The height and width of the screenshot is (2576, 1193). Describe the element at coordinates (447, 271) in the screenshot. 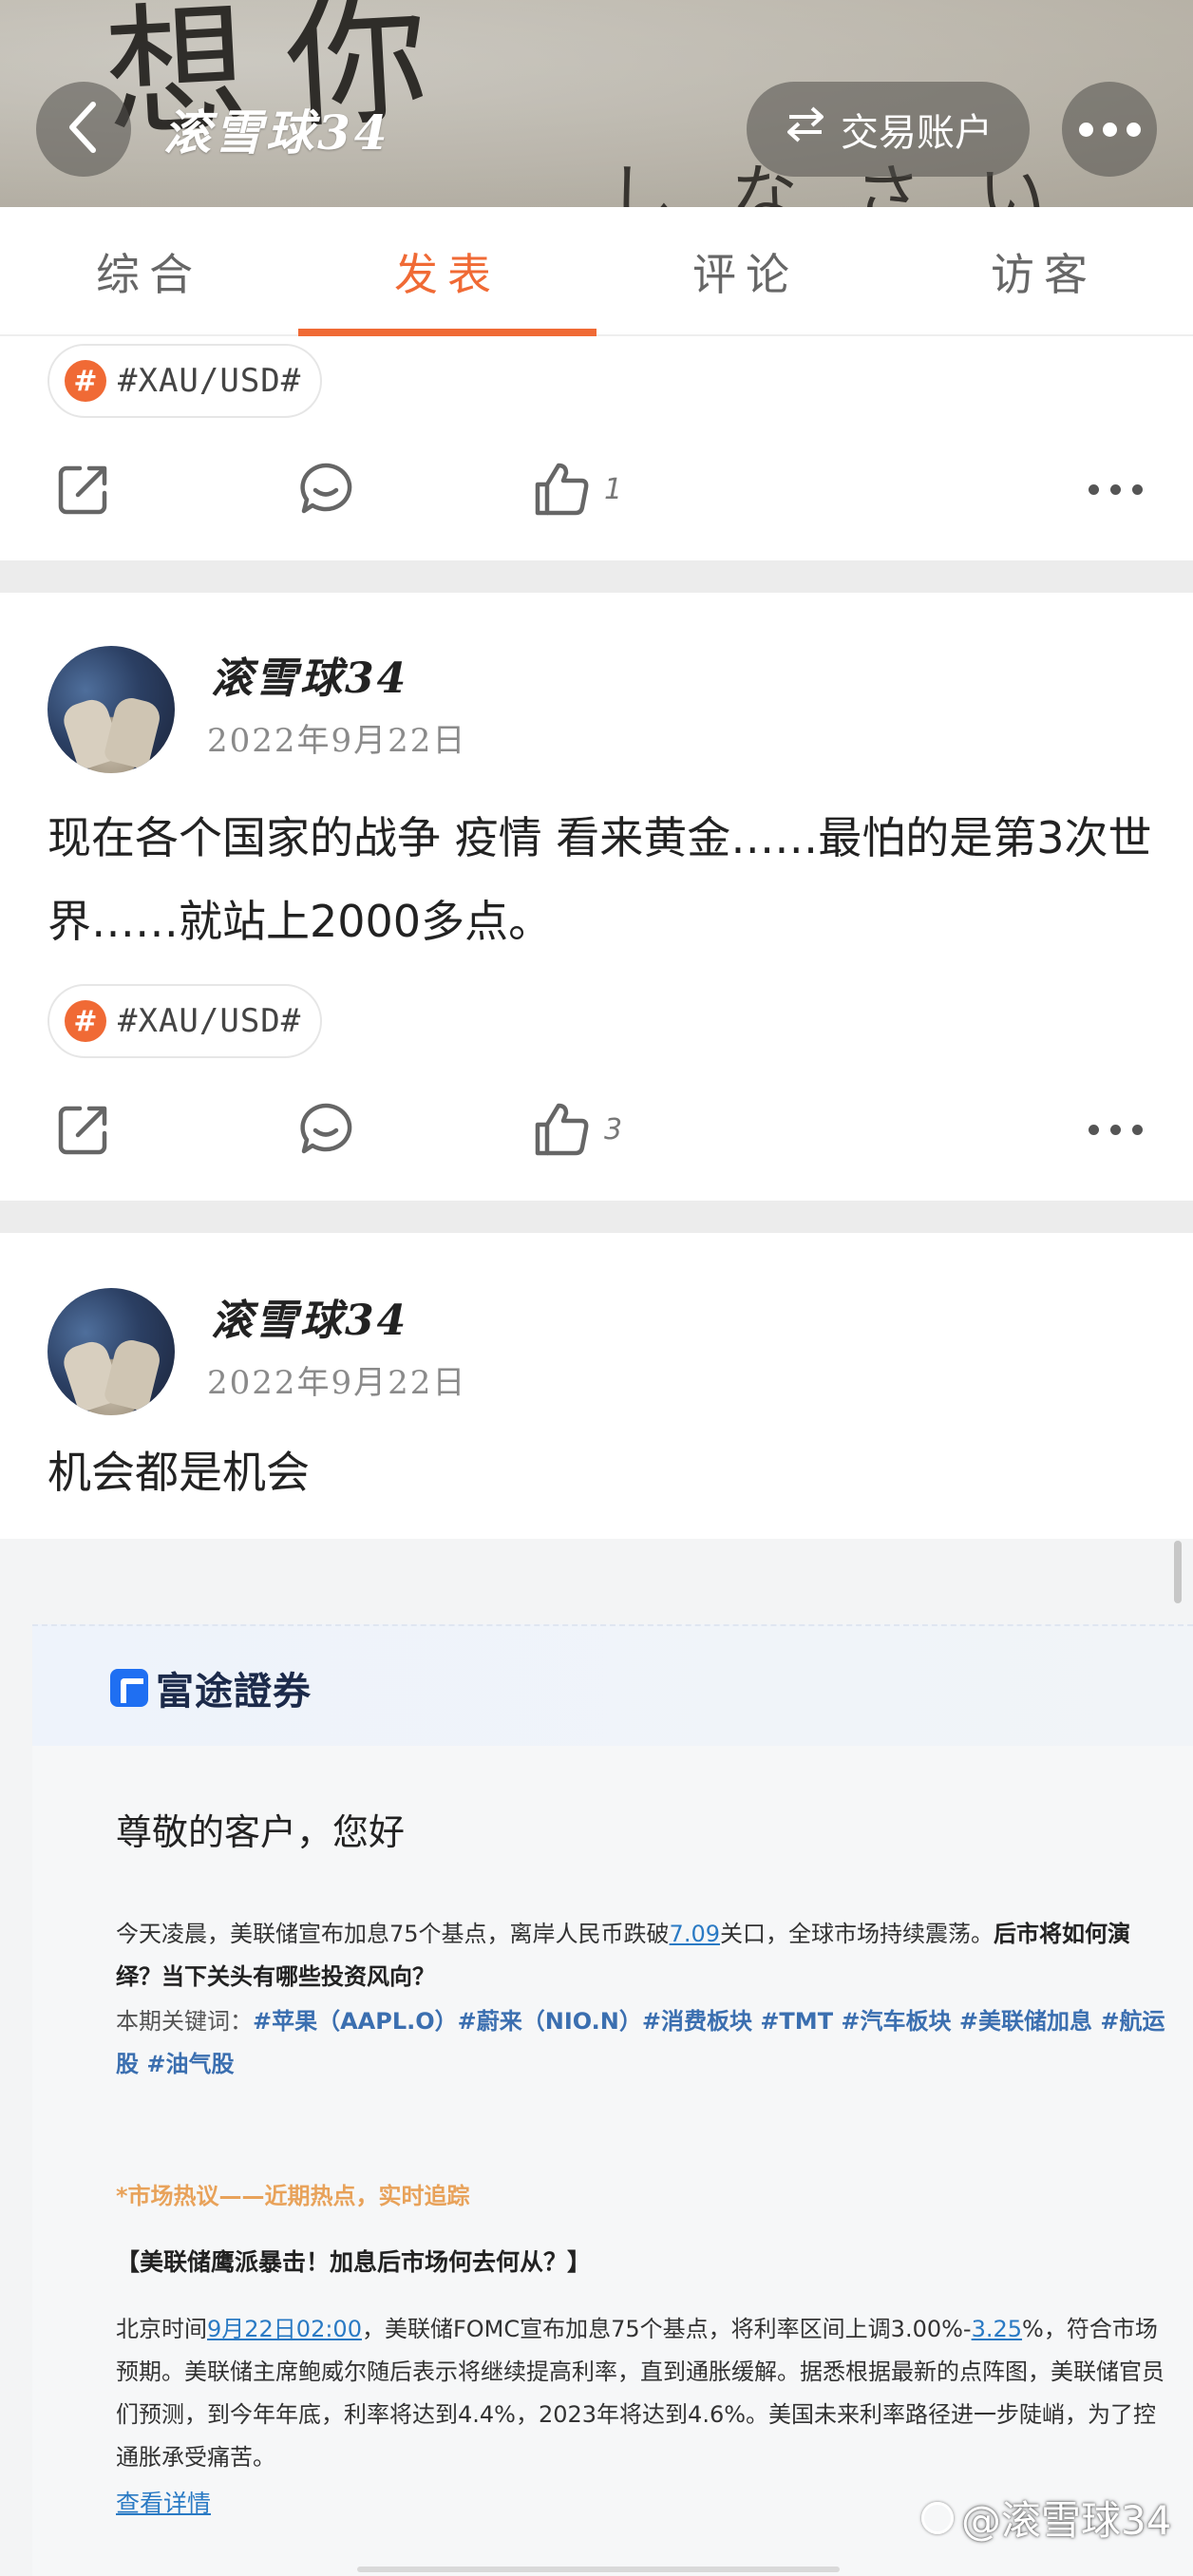

I see `tab-posts: 发表` at that location.